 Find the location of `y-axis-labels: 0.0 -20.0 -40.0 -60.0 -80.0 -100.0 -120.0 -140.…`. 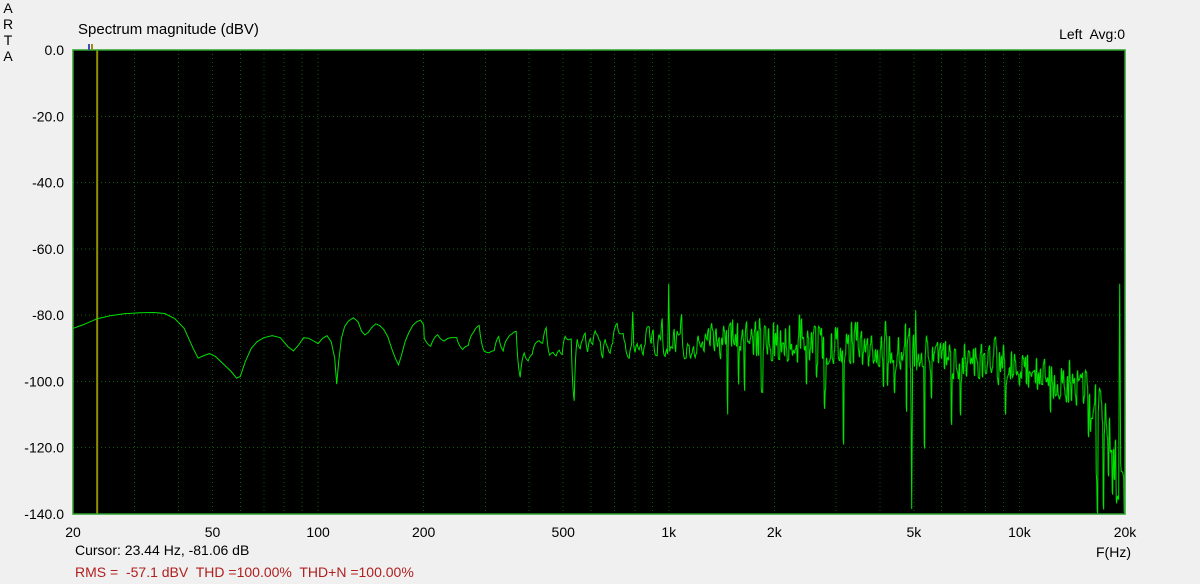

y-axis-labels: 0.0 -20.0 -40.0 -60.0 -80.0 -100.0 -120.0 -140.… is located at coordinates (44, 282).